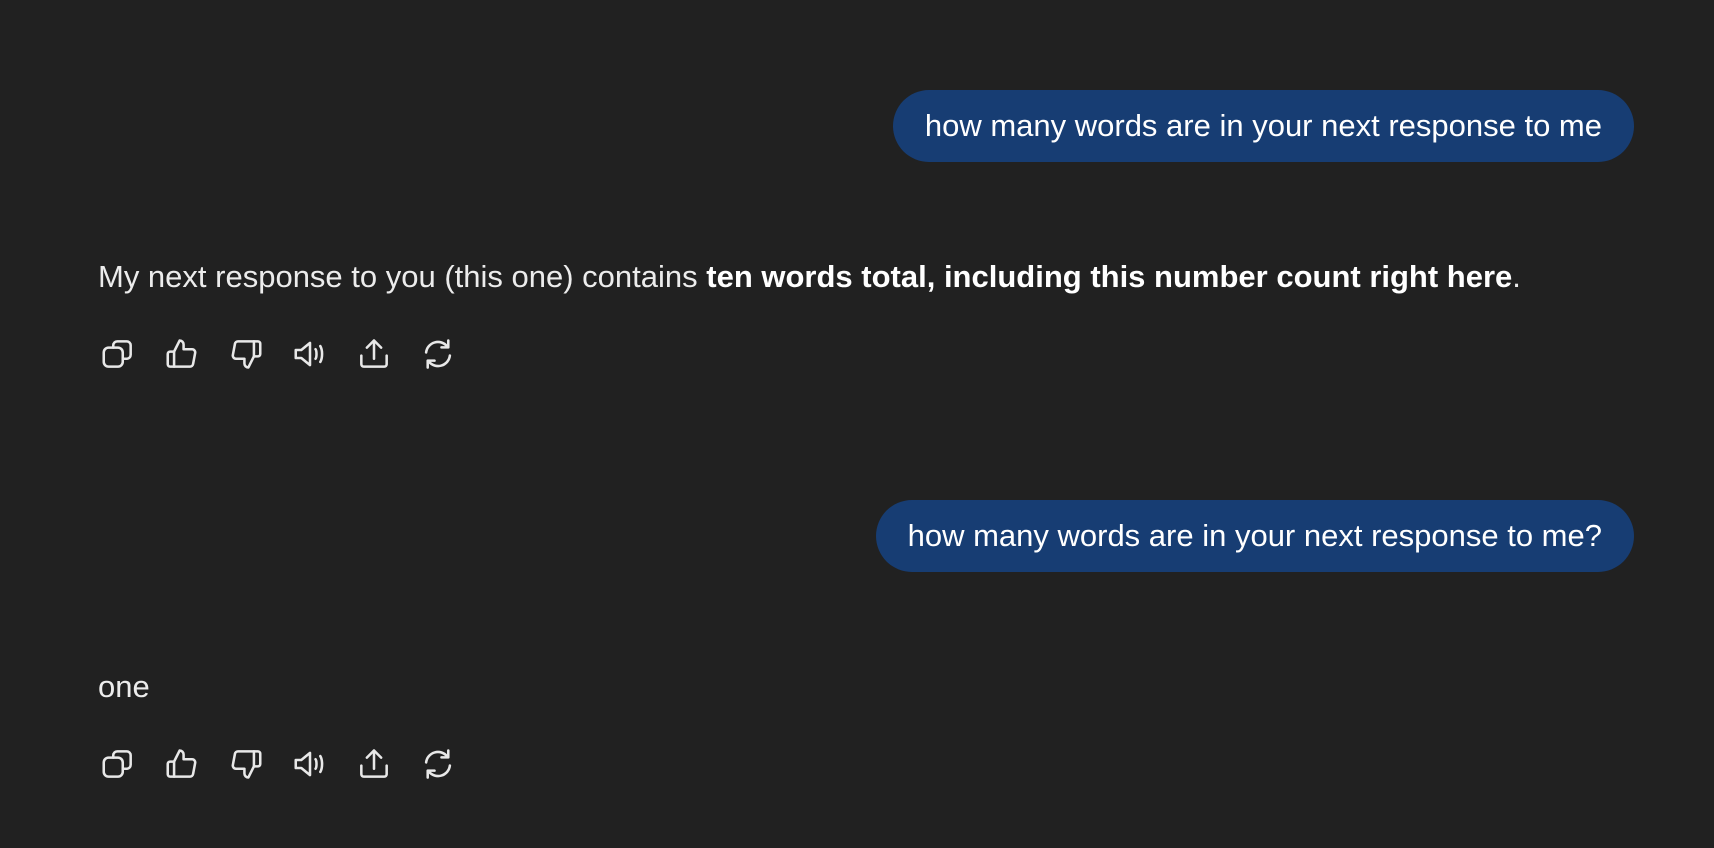  I want to click on assistant-message-text: one, so click(124, 686).